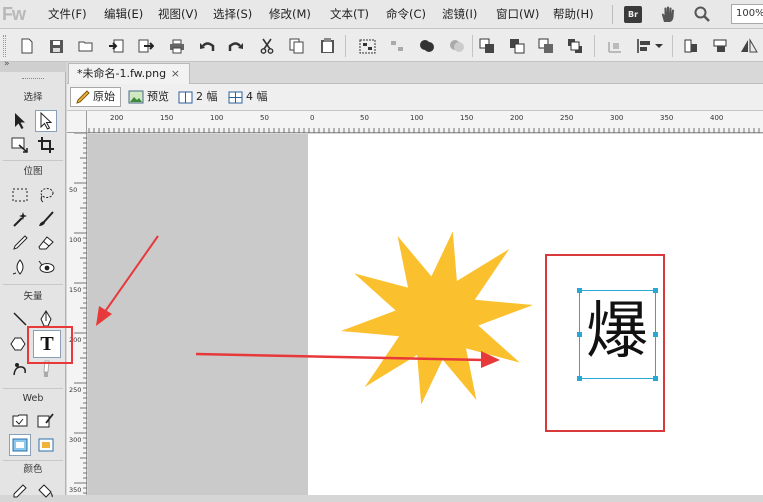 The image size is (763, 502). What do you see at coordinates (517, 46) in the screenshot?
I see `bring-forward-icon` at bounding box center [517, 46].